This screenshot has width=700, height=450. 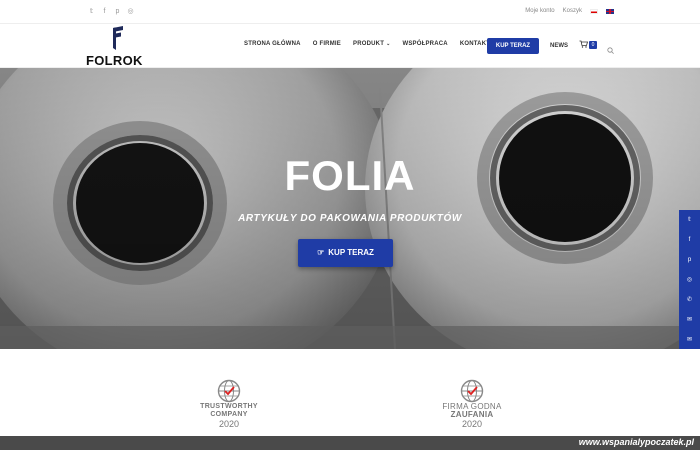 I want to click on badge-line1: TRUSTWORTHY, so click(x=229, y=406).